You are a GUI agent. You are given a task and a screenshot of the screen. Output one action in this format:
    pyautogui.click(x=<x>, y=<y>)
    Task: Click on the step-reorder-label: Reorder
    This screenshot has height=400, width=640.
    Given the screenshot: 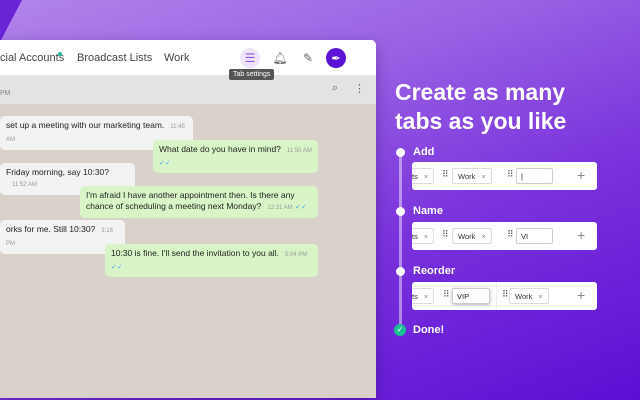 What is the action you would take?
    pyautogui.click(x=434, y=271)
    